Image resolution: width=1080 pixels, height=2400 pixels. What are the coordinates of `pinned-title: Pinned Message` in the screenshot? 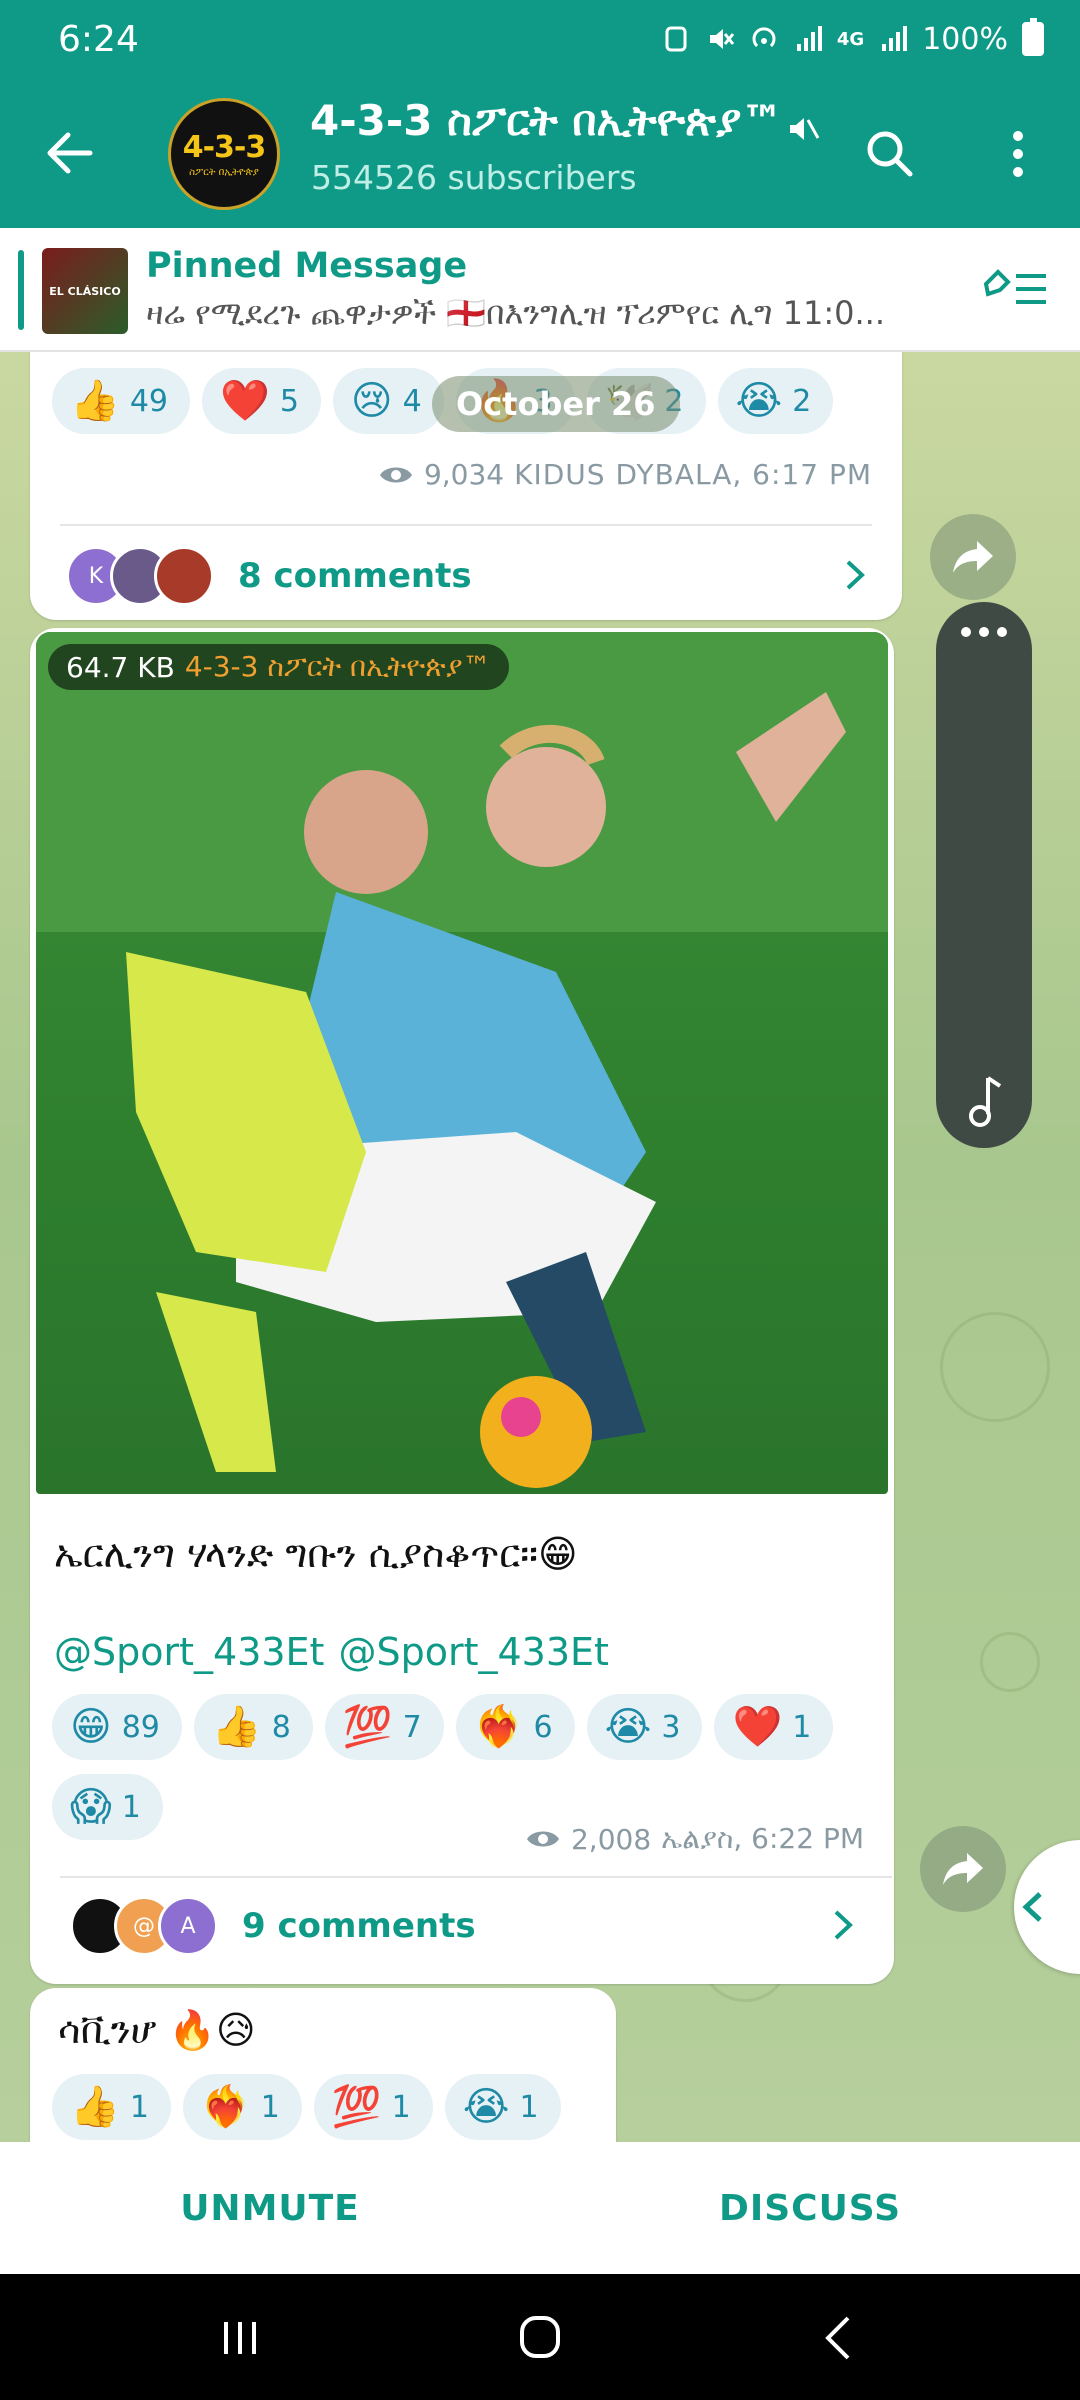 It's located at (307, 266).